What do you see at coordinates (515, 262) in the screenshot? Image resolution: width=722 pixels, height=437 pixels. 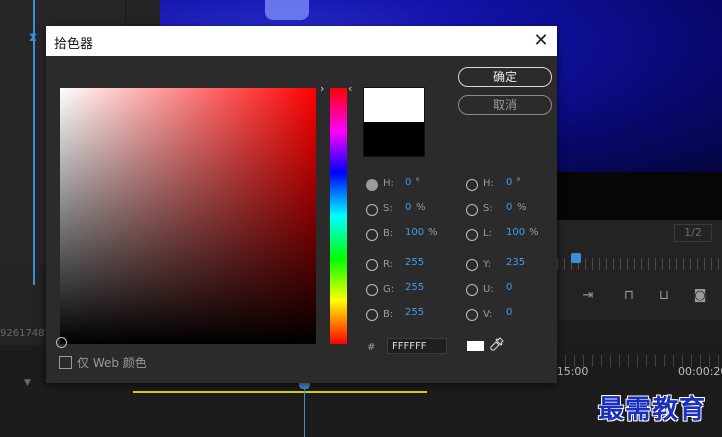 I see `y-value: 235` at bounding box center [515, 262].